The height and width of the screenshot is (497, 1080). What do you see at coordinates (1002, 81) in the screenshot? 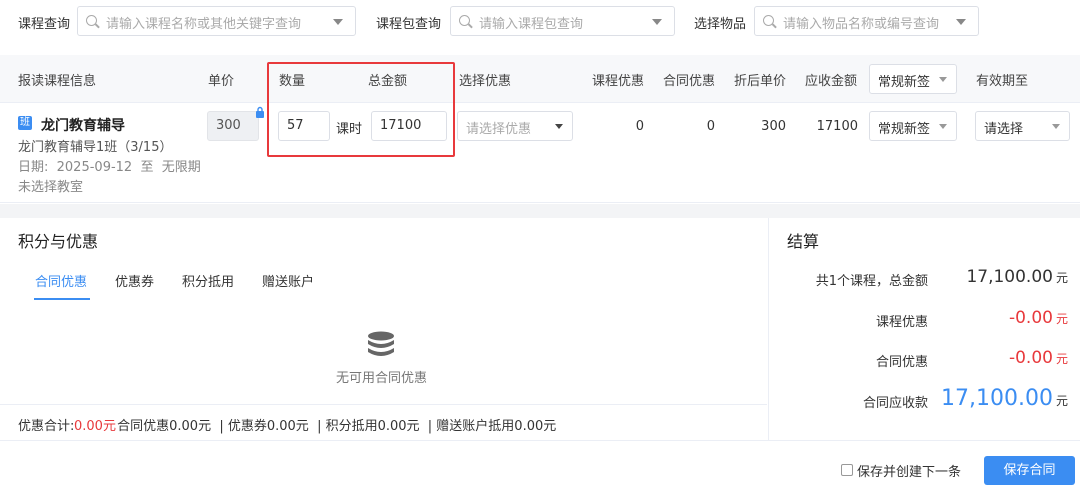
I see `header-valid-until: 有效期至` at bounding box center [1002, 81].